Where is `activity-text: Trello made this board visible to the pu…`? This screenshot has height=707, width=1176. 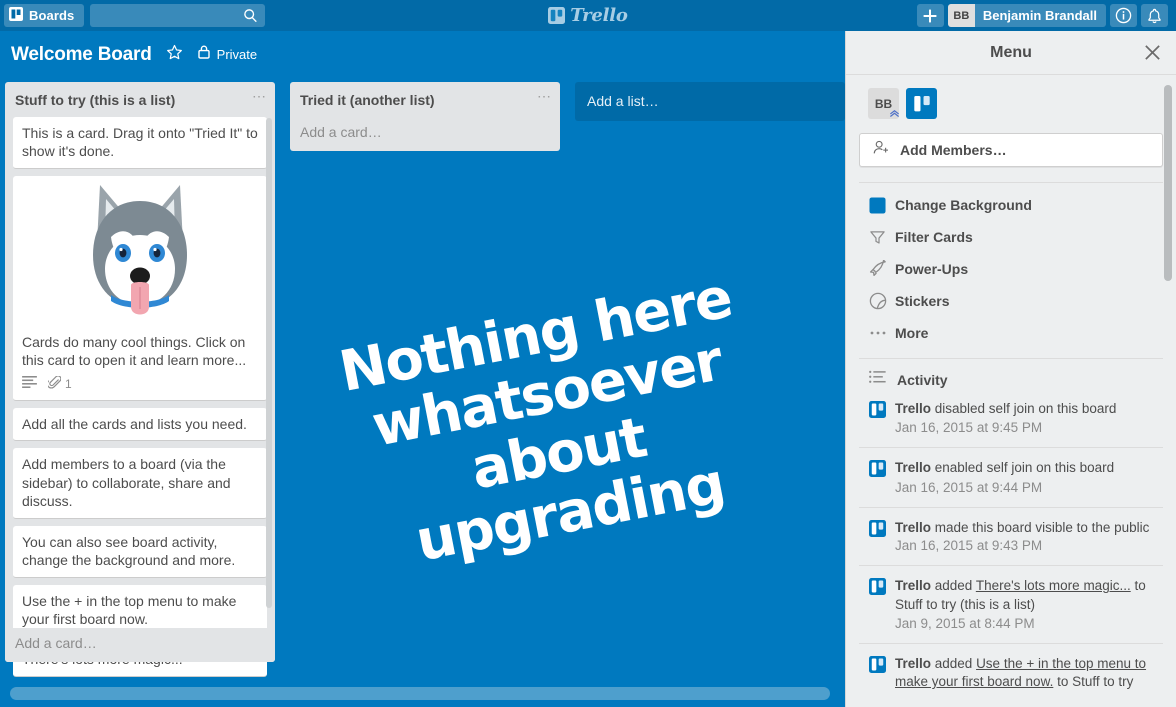
activity-text: Trello made this board visible to the pu… is located at coordinates (1029, 537).